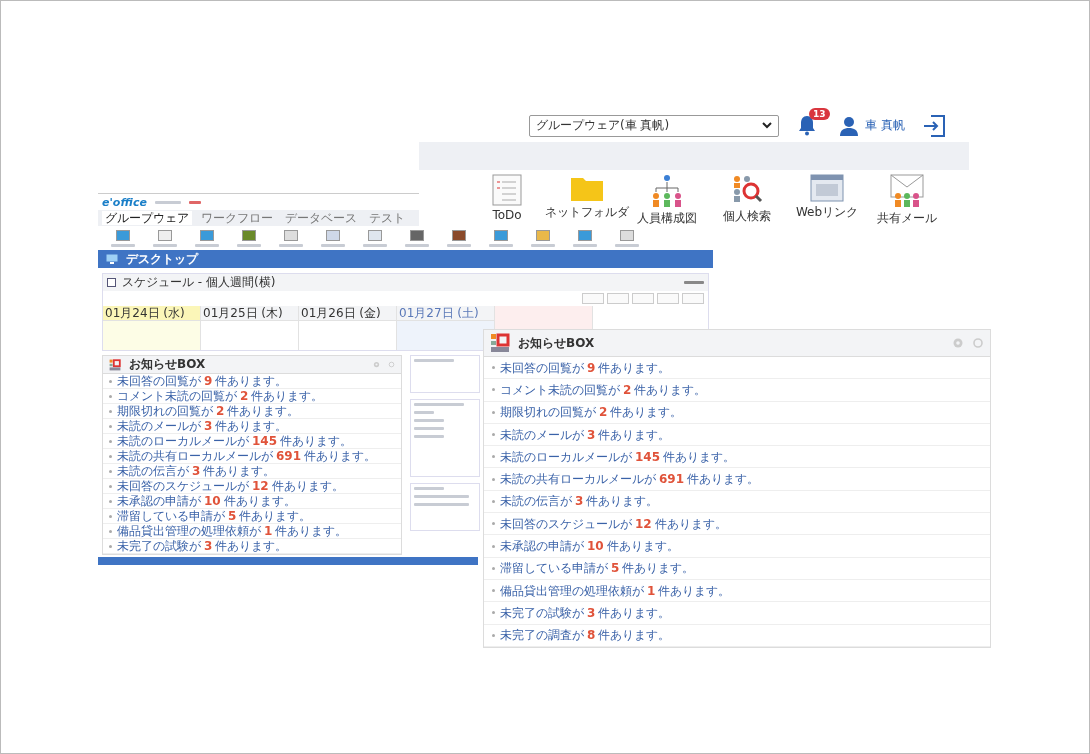 The image size is (1090, 754). I want to click on group-select: グループウェア(車 真帆), so click(654, 125).